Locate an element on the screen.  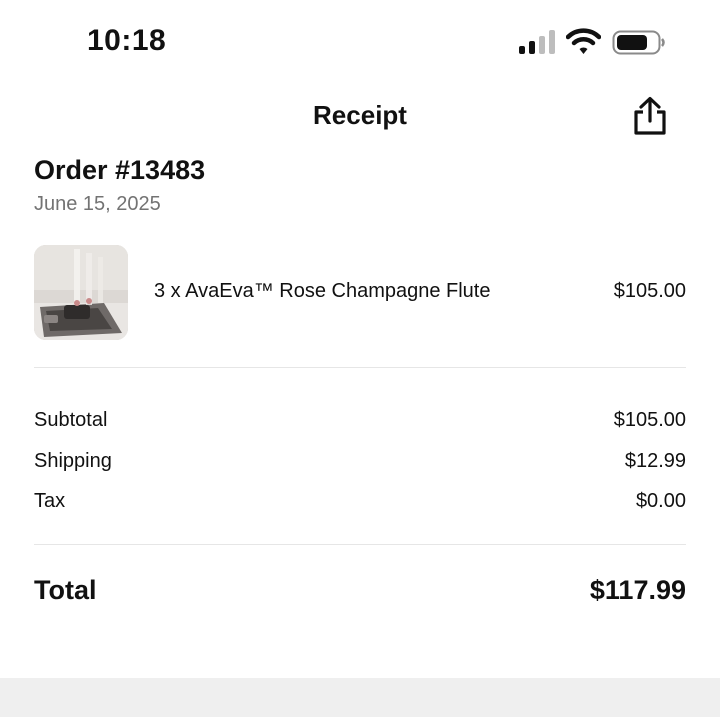
line-item: 3 x AvaEva™ Rose Champagne Flute $105.00 is located at coordinates (360, 292).